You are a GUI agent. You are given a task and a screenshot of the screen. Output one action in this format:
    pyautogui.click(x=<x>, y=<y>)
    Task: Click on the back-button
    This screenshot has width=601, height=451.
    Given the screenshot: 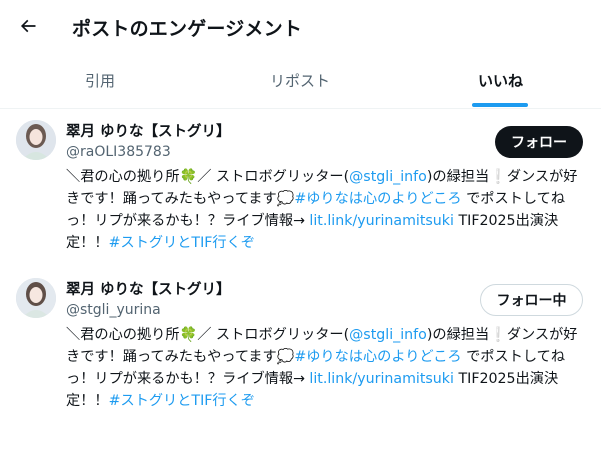 What is the action you would take?
    pyautogui.click(x=28, y=26)
    